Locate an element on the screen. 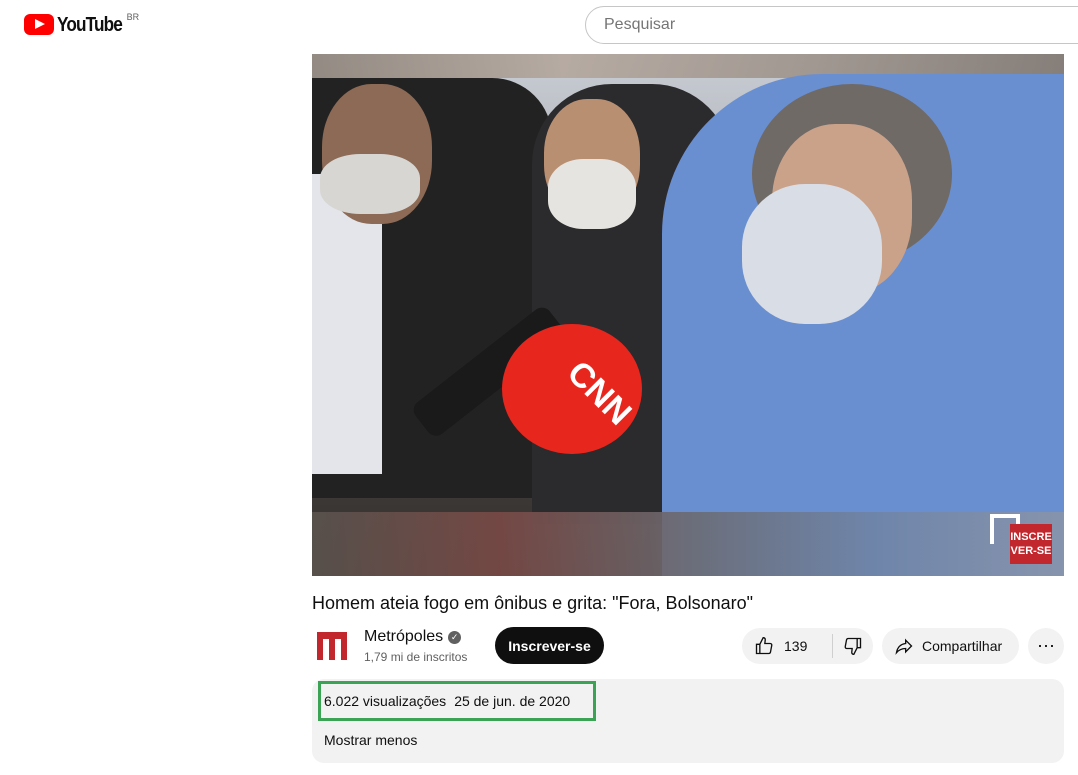 This screenshot has width=1078, height=775. youtube-play-icon is located at coordinates (39, 24).